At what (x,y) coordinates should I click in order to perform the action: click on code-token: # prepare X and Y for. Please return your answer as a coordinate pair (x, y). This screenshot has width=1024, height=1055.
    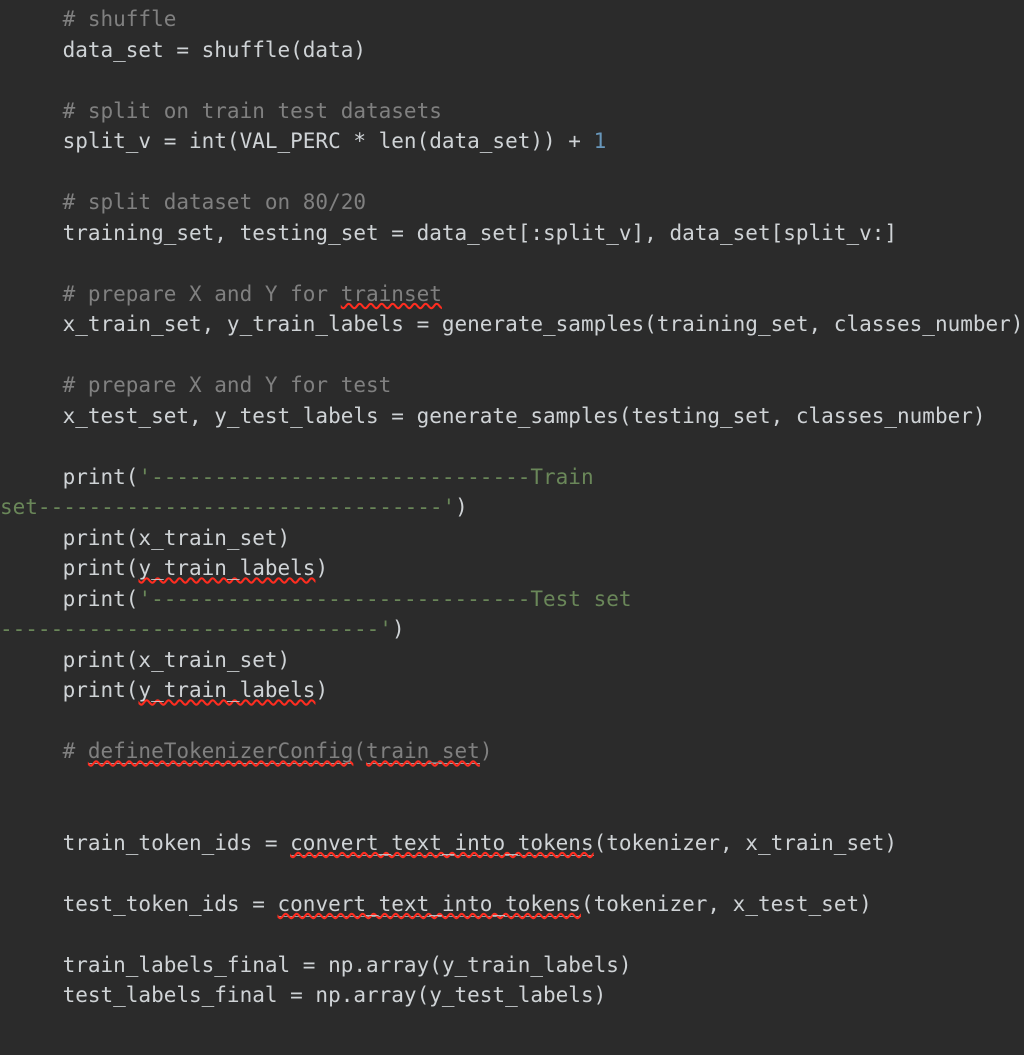
    Looking at the image, I should click on (176, 293).